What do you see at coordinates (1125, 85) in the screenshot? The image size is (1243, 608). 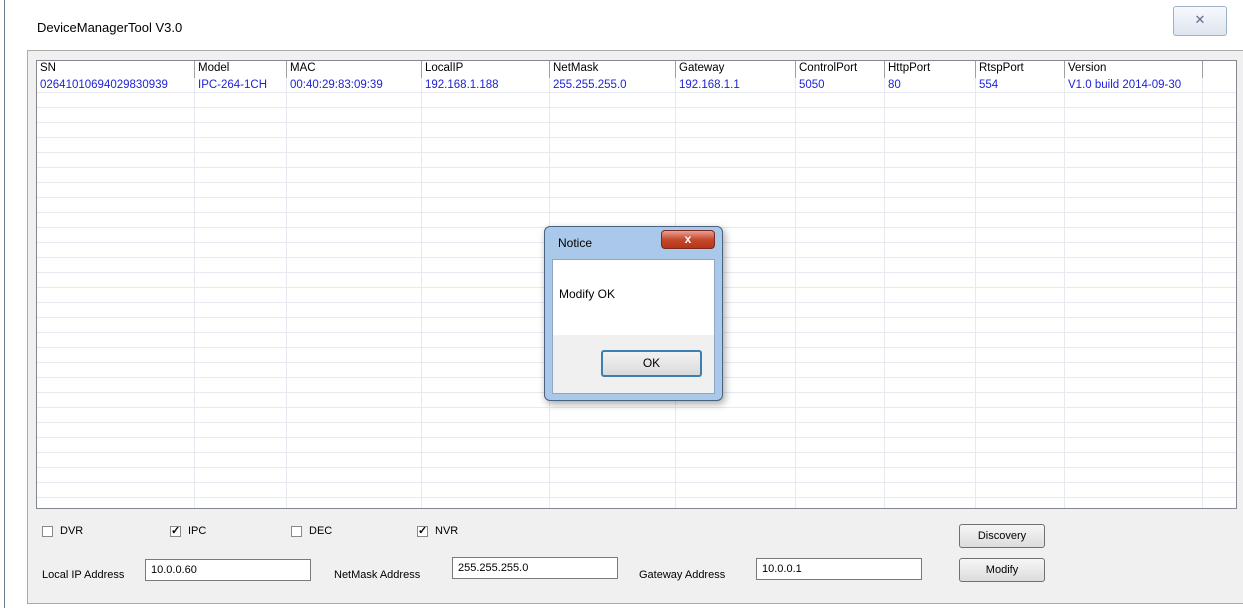 I see `cell-version: V1.0 build 2014-09-30` at bounding box center [1125, 85].